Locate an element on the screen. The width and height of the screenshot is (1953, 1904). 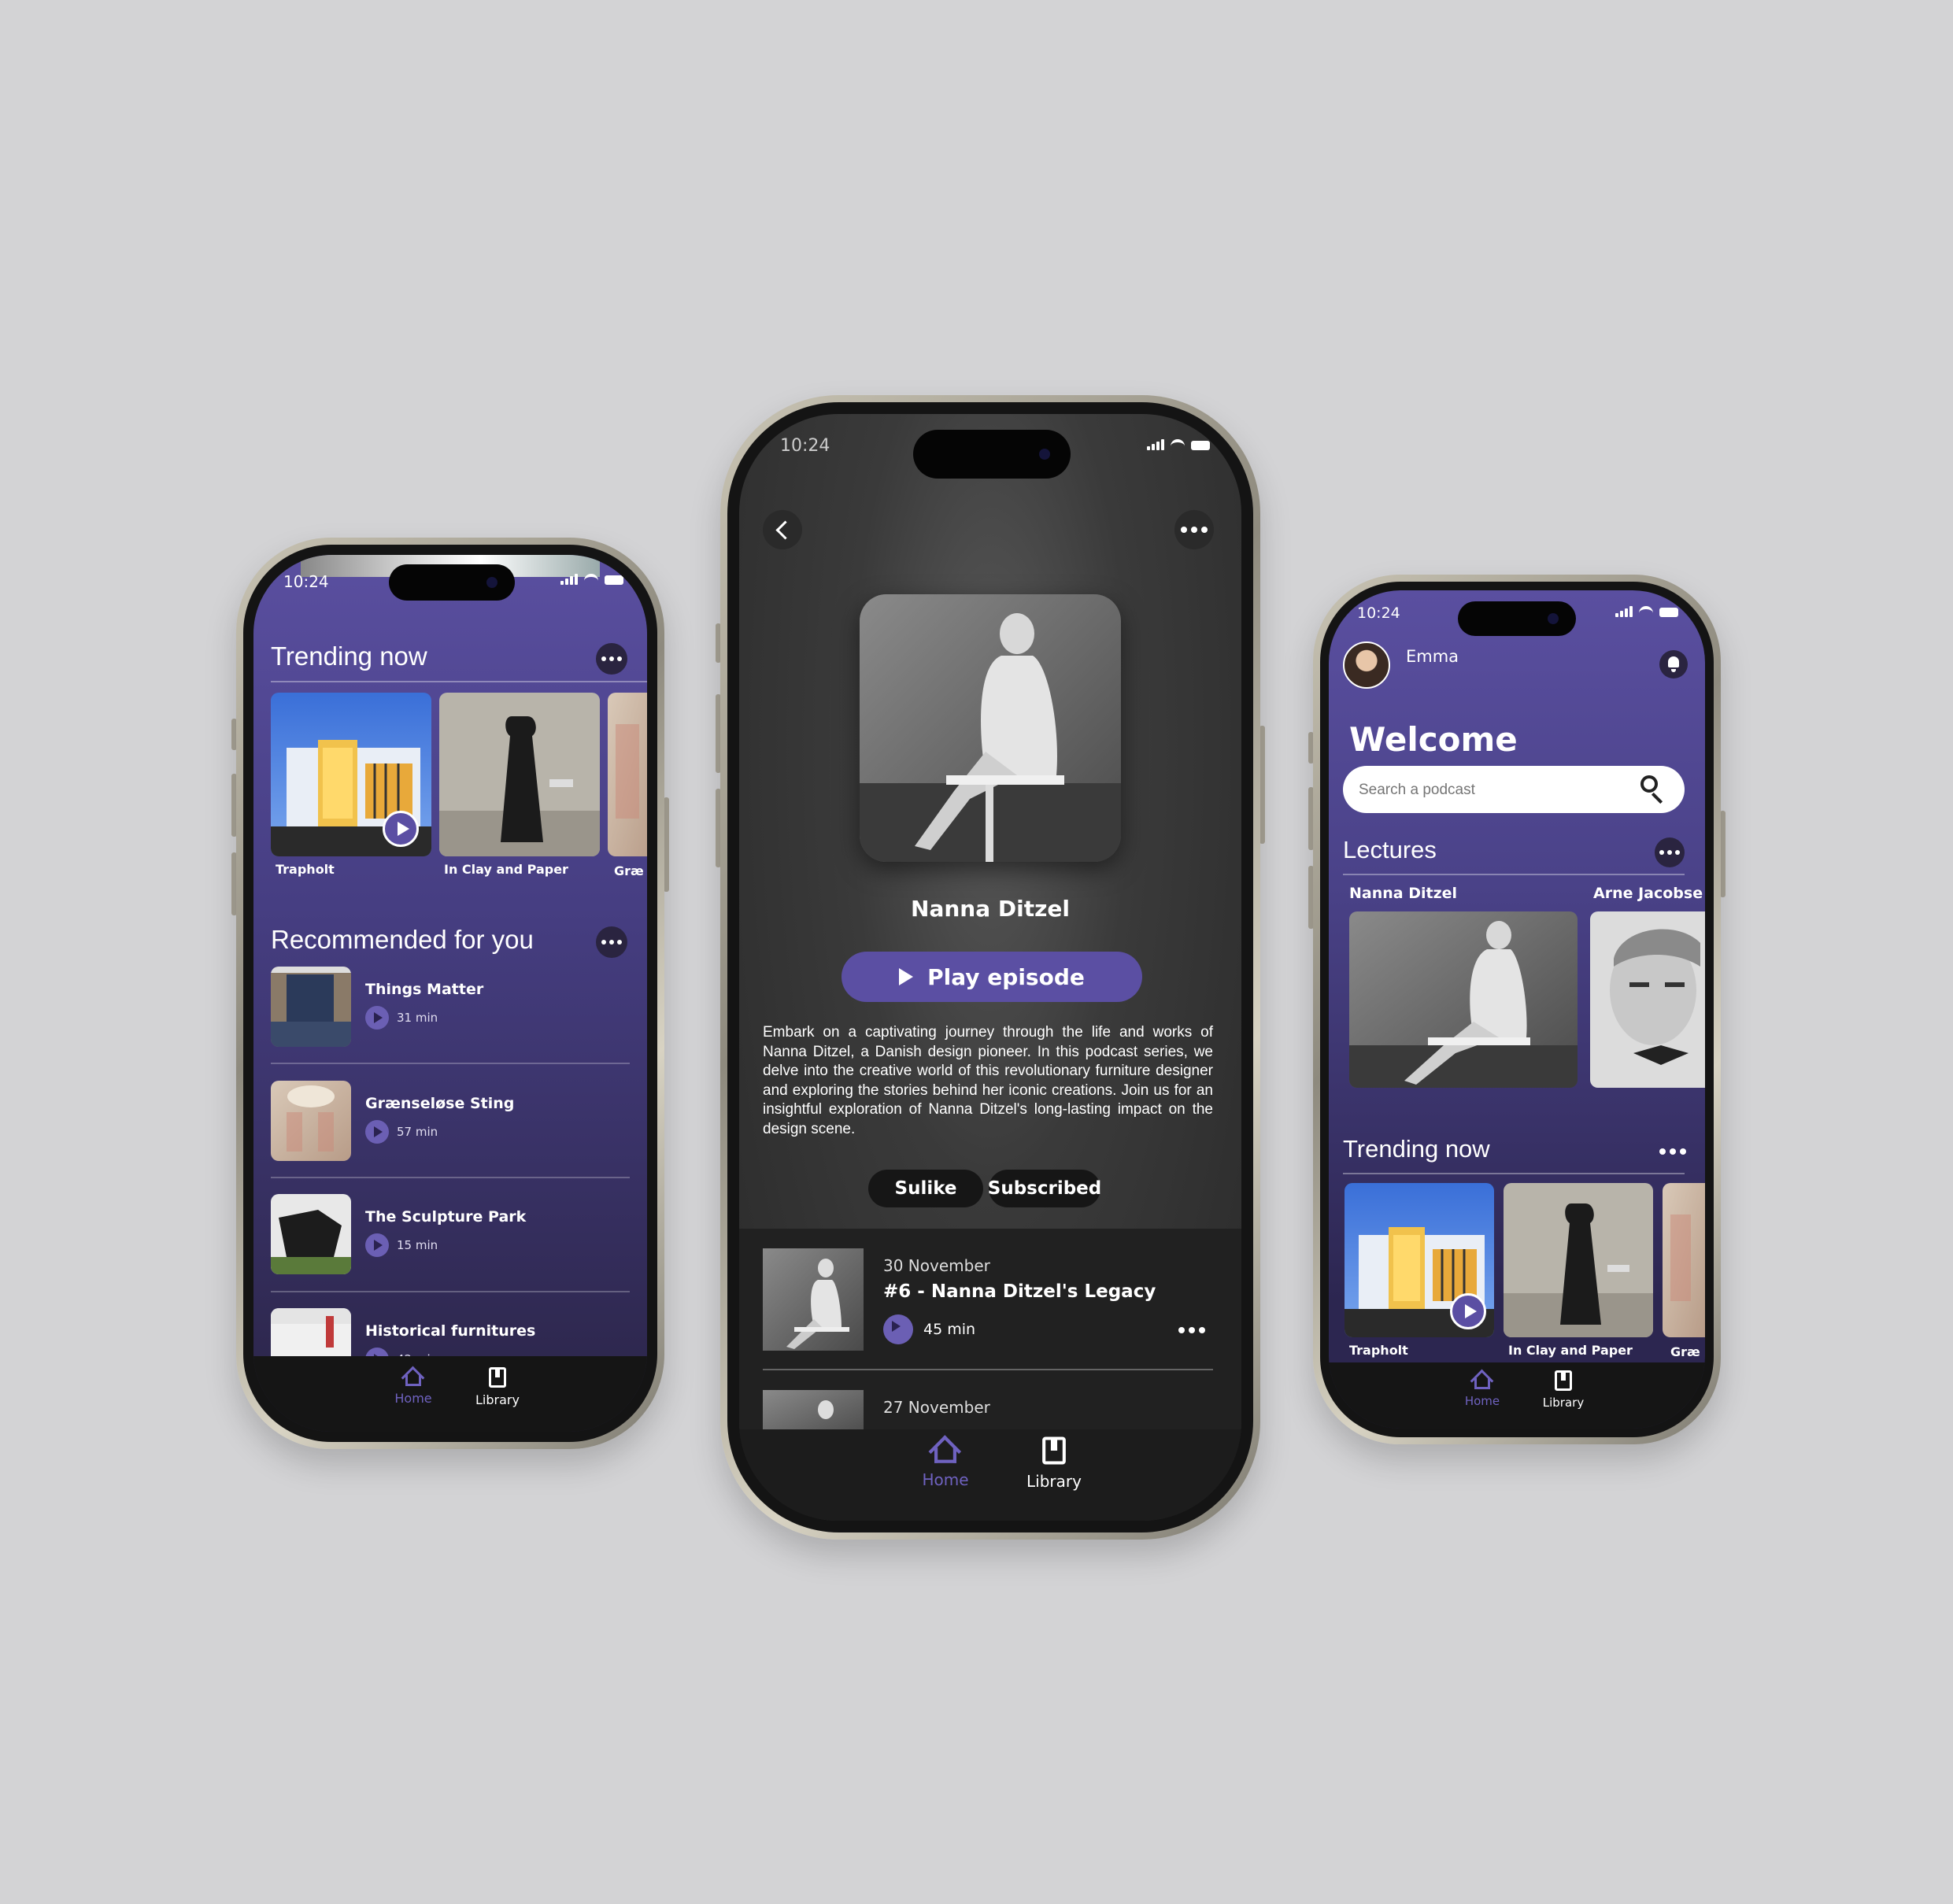
recommended-title: Recommended for you is located at coordinates (402, 939).